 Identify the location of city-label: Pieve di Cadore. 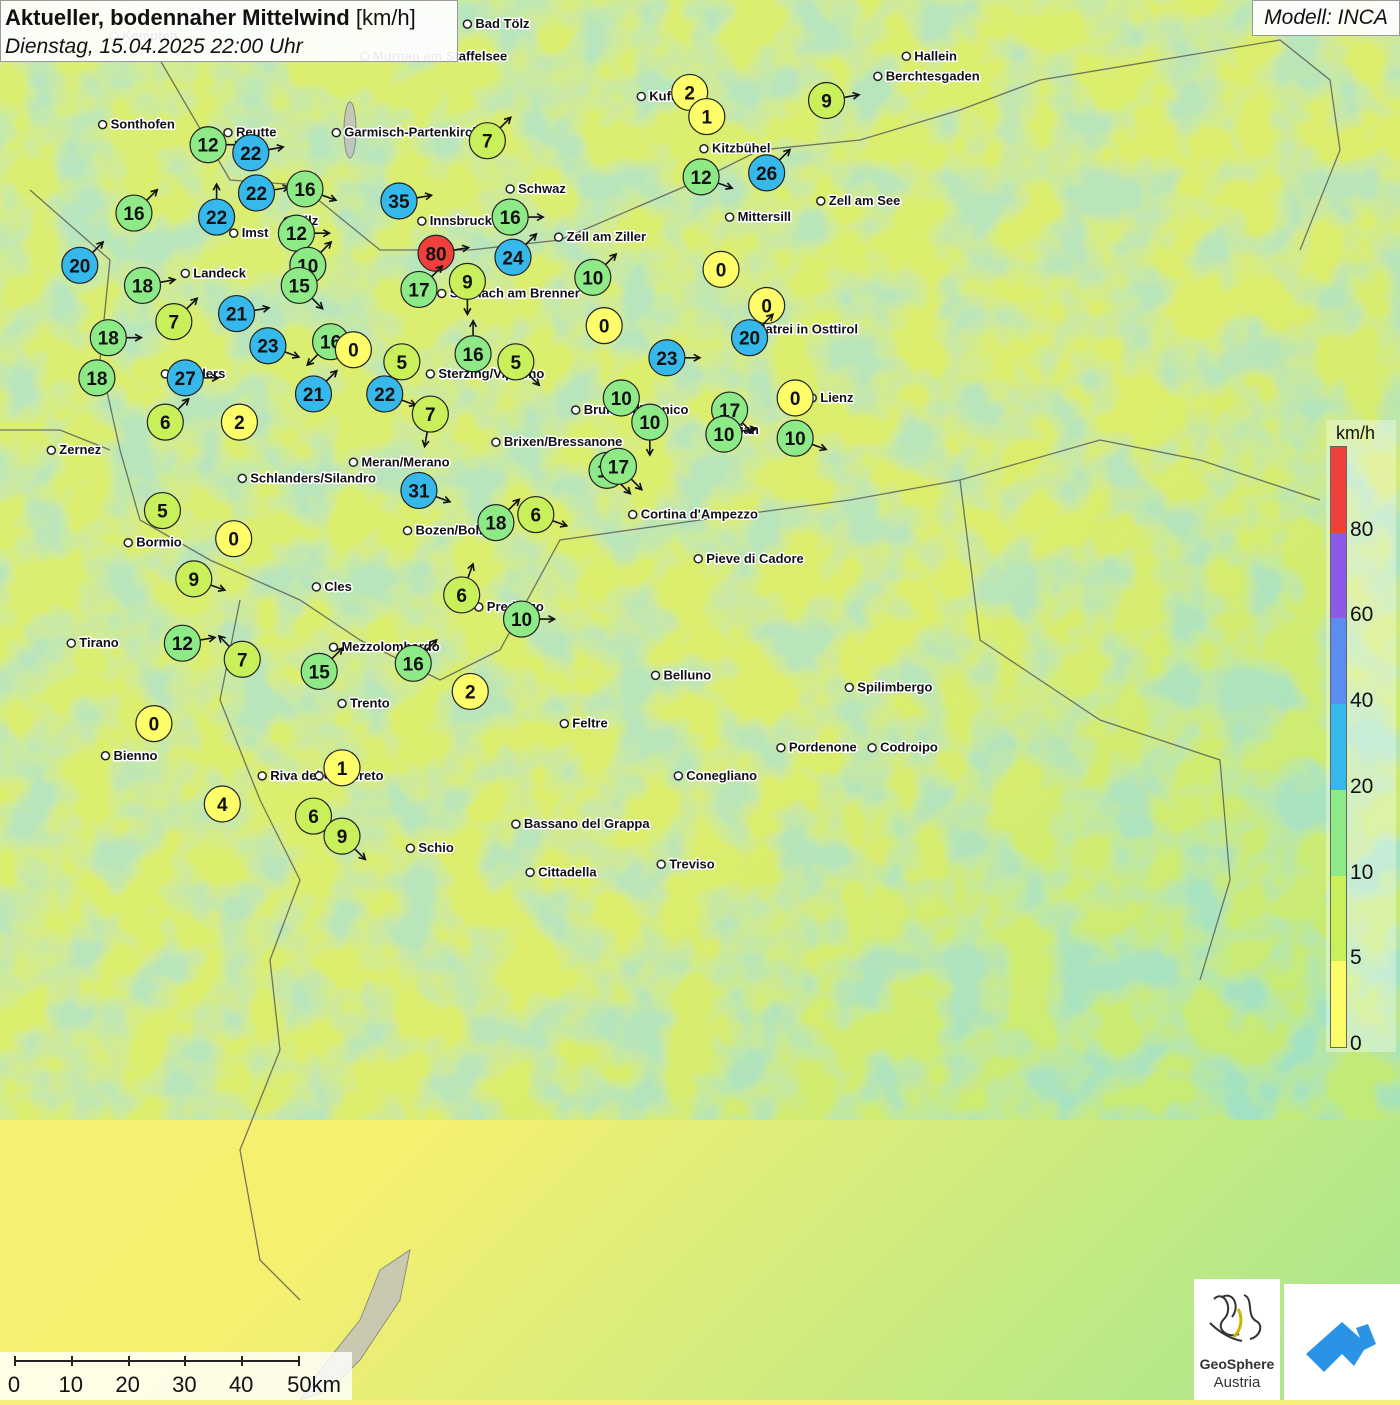
(755, 558).